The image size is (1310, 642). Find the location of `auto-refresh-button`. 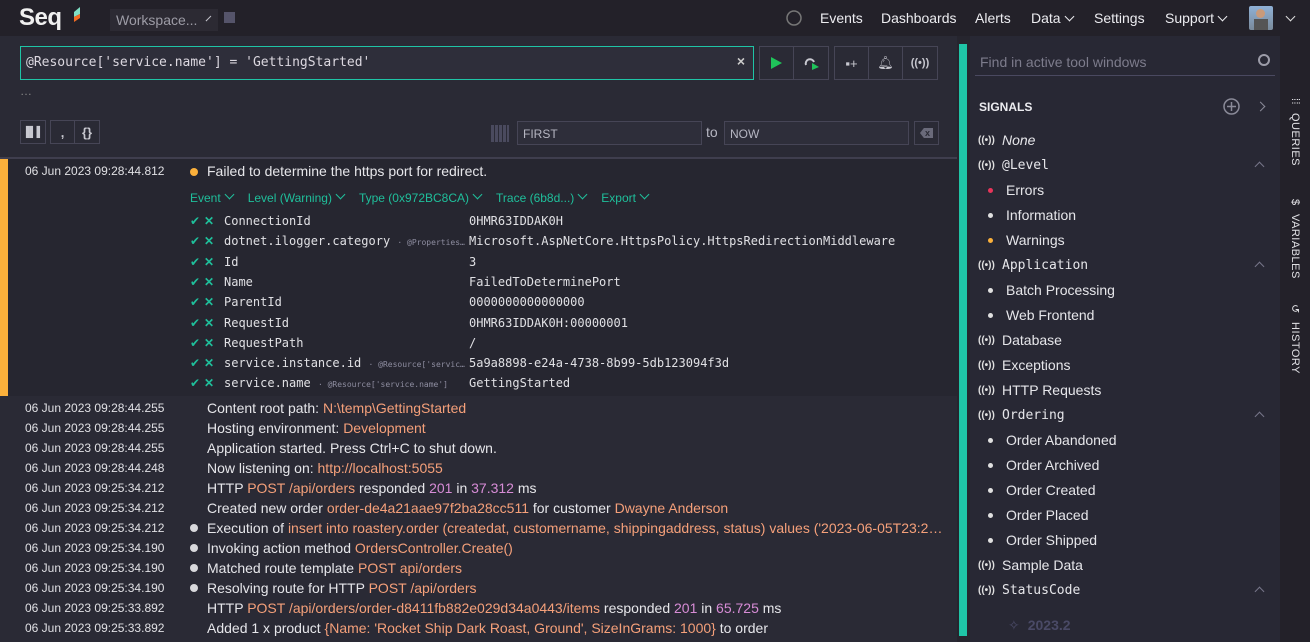

auto-refresh-button is located at coordinates (811, 63).